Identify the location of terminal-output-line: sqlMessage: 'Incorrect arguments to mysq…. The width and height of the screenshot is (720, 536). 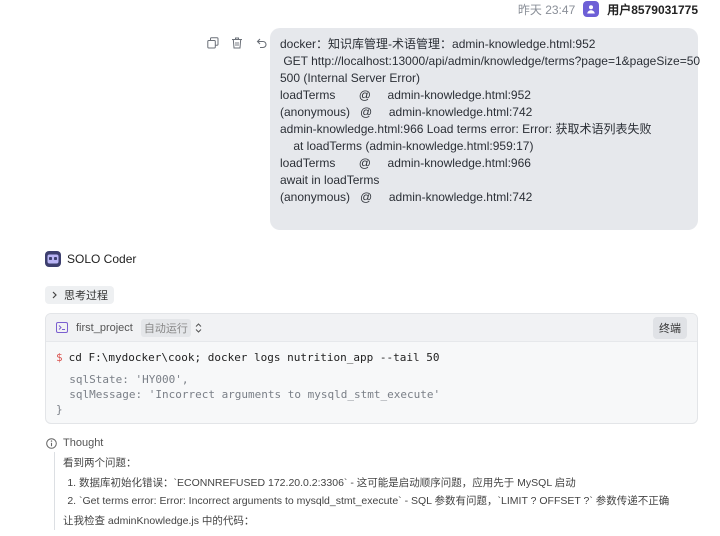
(248, 394).